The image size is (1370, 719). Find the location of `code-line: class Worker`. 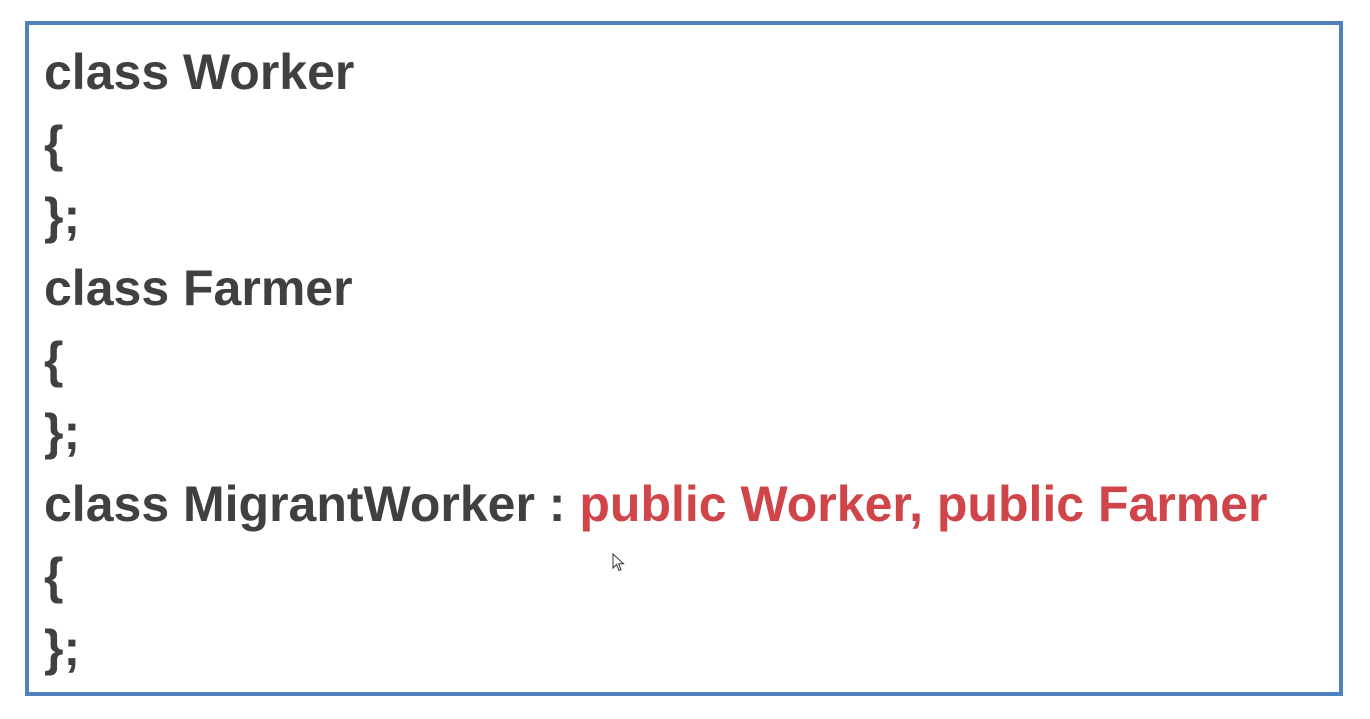

code-line: class Worker is located at coordinates (199, 72).